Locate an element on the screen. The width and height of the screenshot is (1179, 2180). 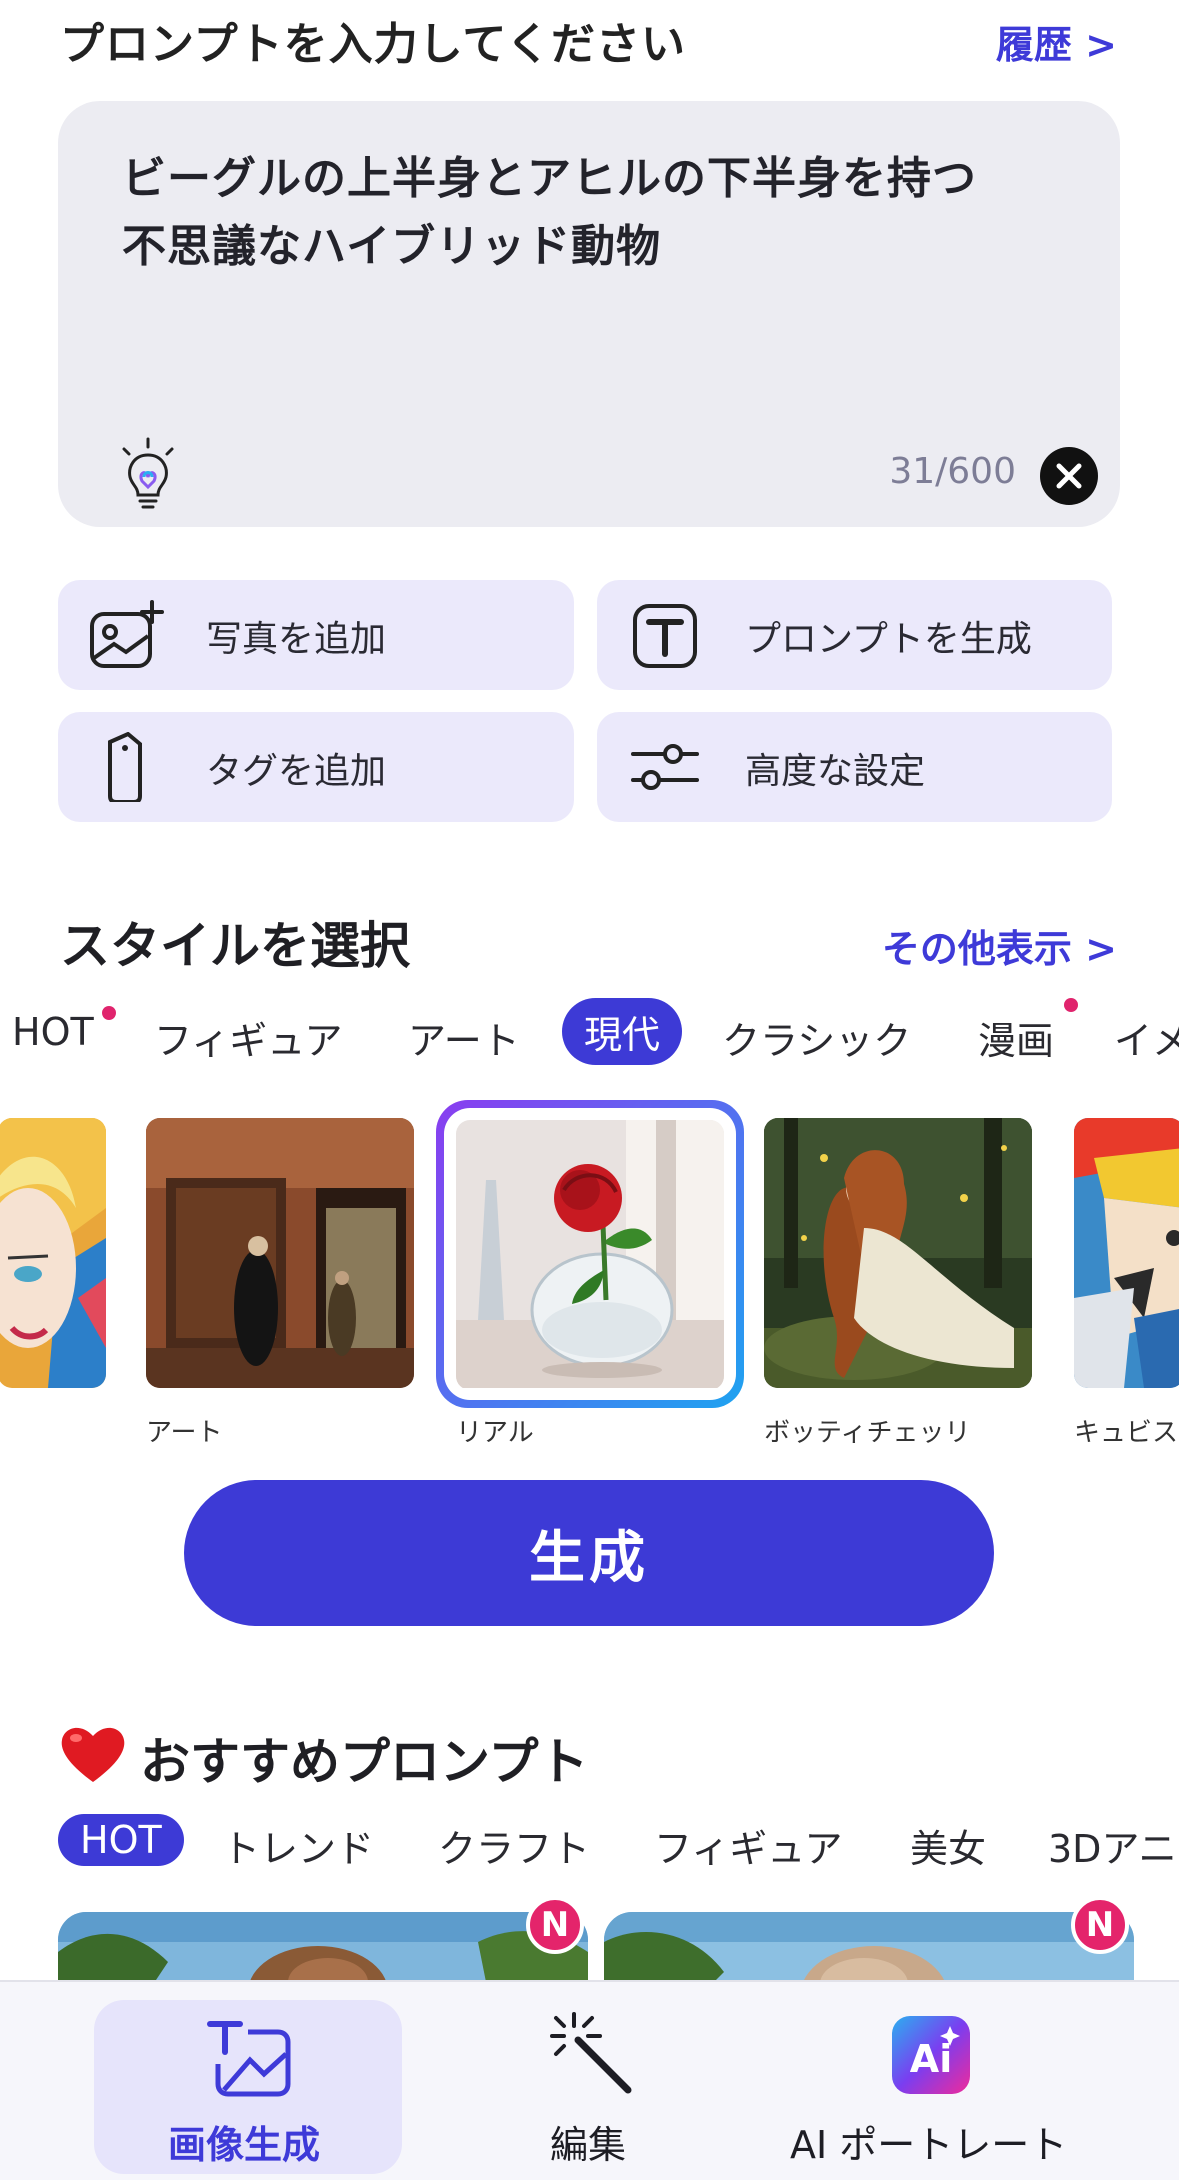
prompt-text: ビーグルの上半身とアヒルの下半身を持つ 不思議なハイブリッド動物 is located at coordinates (592, 213).